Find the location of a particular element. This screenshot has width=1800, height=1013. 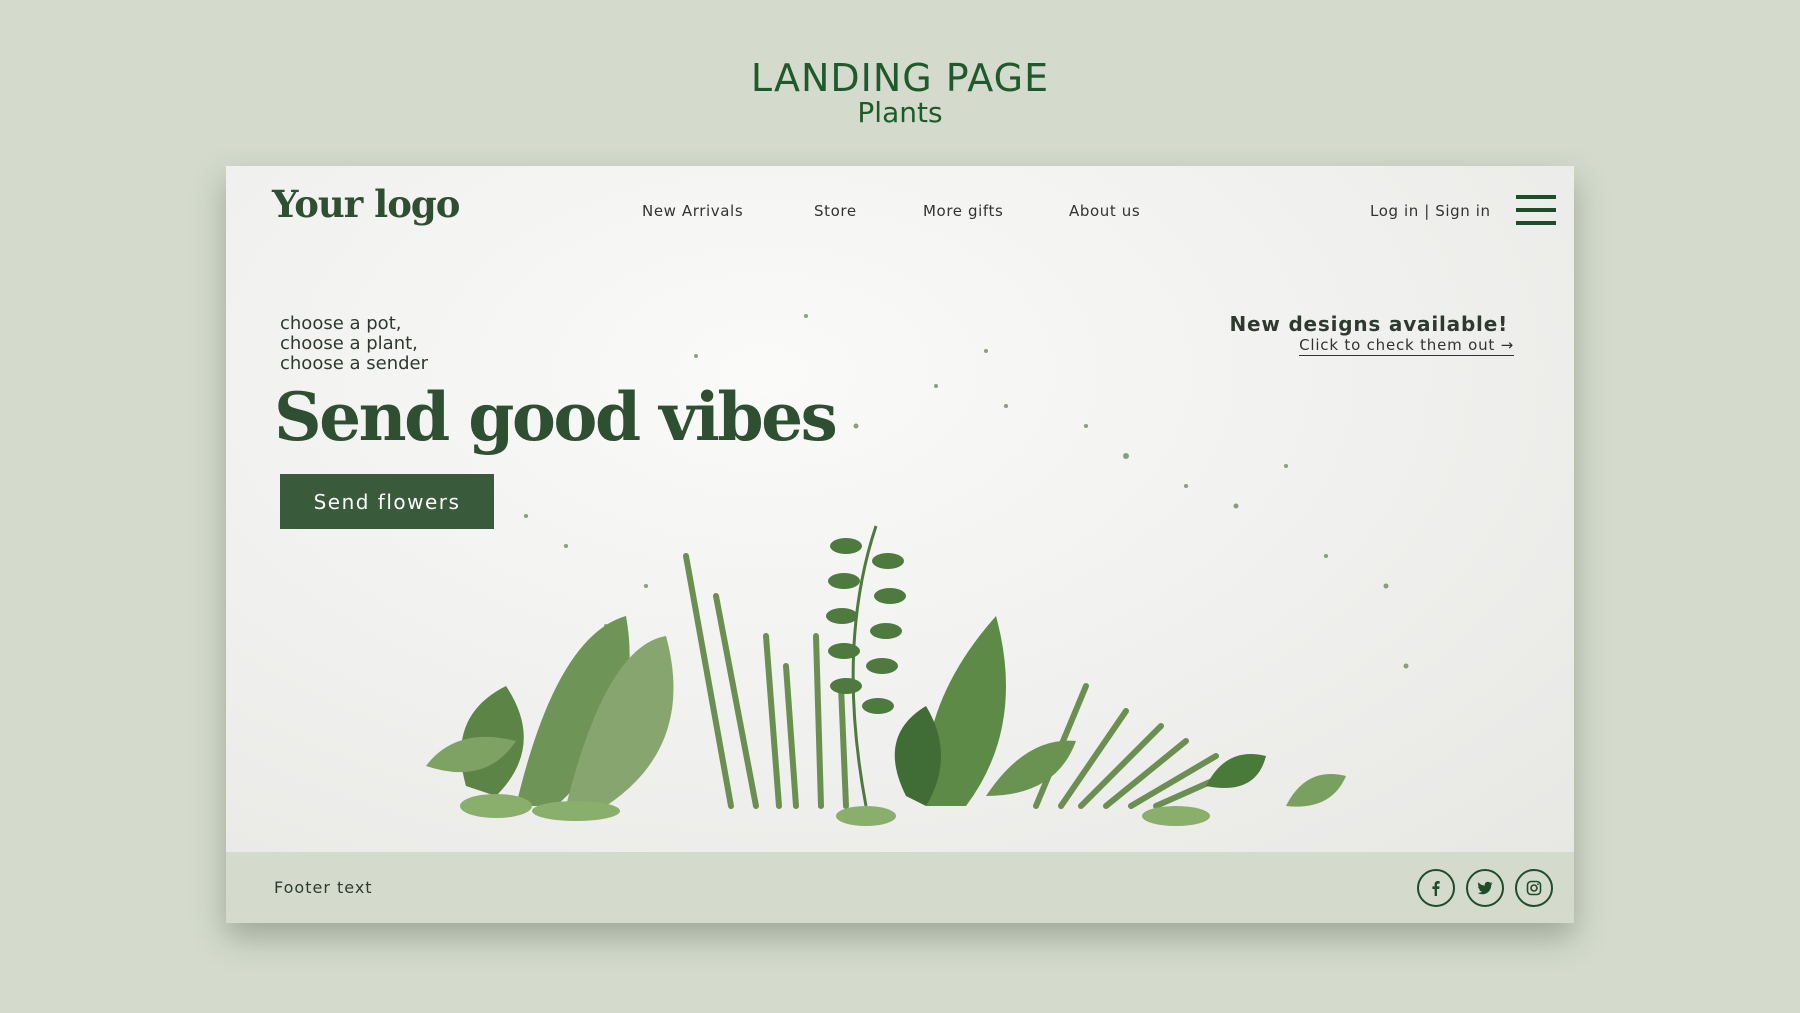

hamburger-menu-icon is located at coordinates (1536, 210).